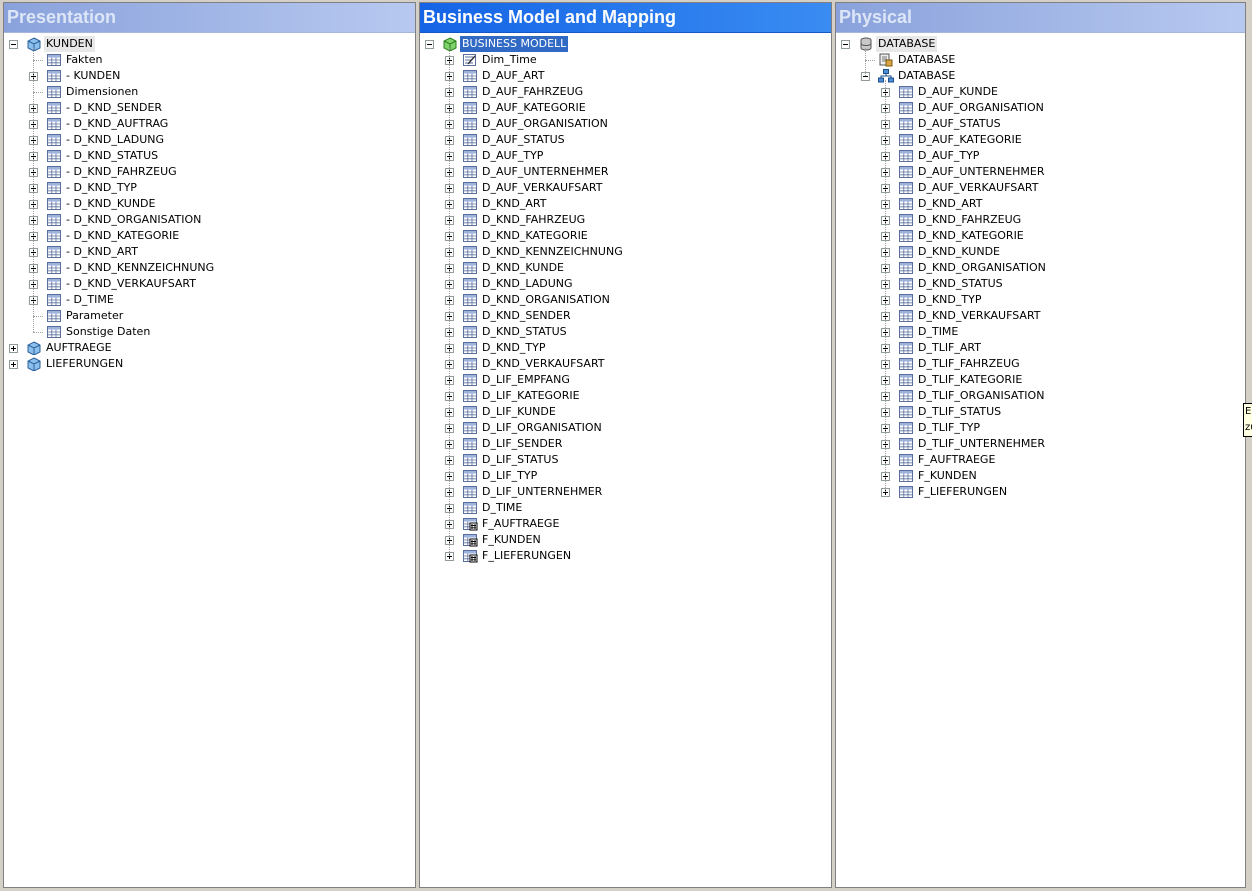  I want to click on tree-node-d-tlif-kategorie: D_TLIF_KATEGORIE, so click(1040, 380).